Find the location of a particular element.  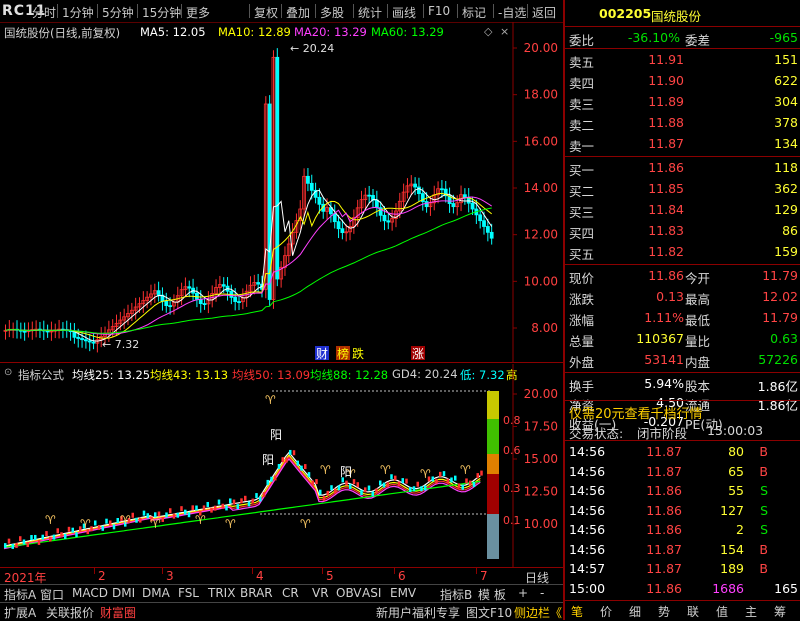

event-marker: 财 is located at coordinates (322, 354).